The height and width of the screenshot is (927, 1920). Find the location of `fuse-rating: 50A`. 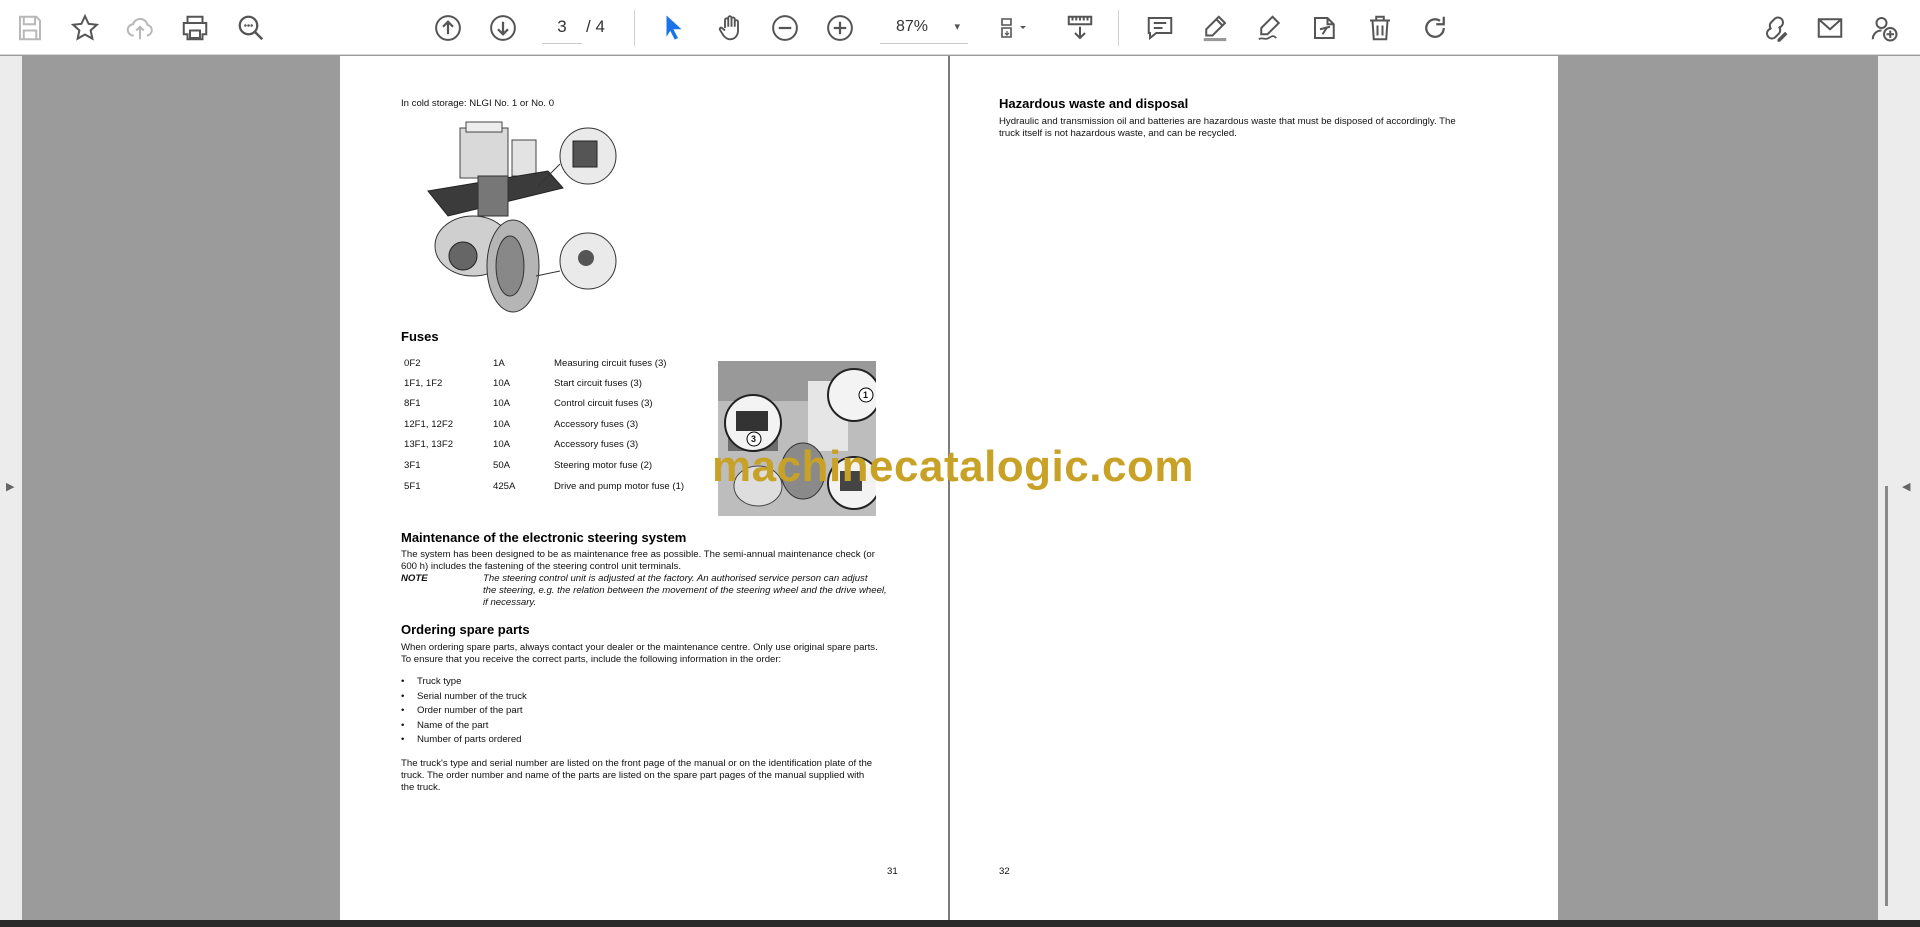

fuse-rating: 50A is located at coordinates (502, 465).